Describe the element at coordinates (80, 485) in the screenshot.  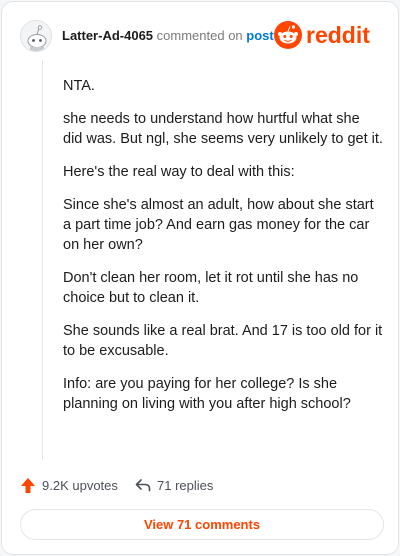
I see `upvote-count: 9.2K upvotes` at that location.